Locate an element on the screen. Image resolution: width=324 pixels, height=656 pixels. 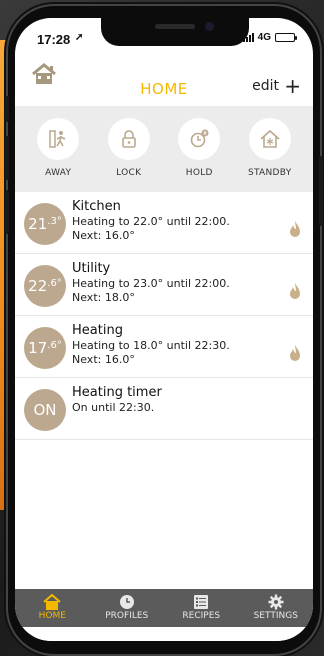
walking-person-icon is located at coordinates (58, 139).